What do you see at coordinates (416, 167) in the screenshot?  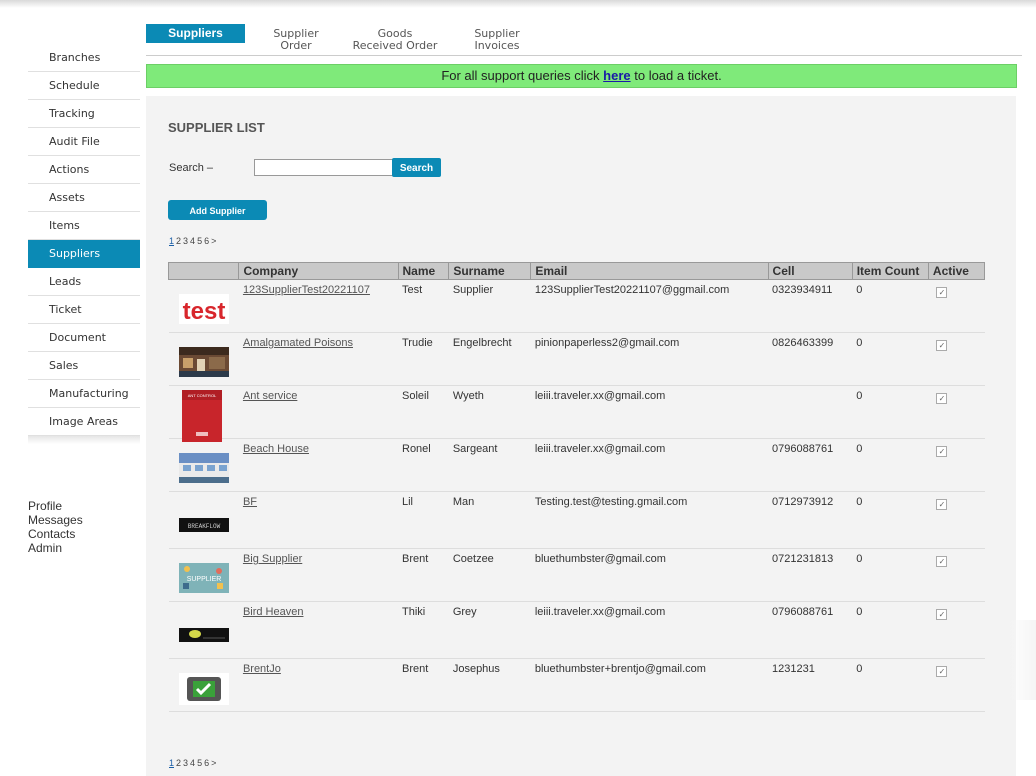 I see `search-button: Search` at bounding box center [416, 167].